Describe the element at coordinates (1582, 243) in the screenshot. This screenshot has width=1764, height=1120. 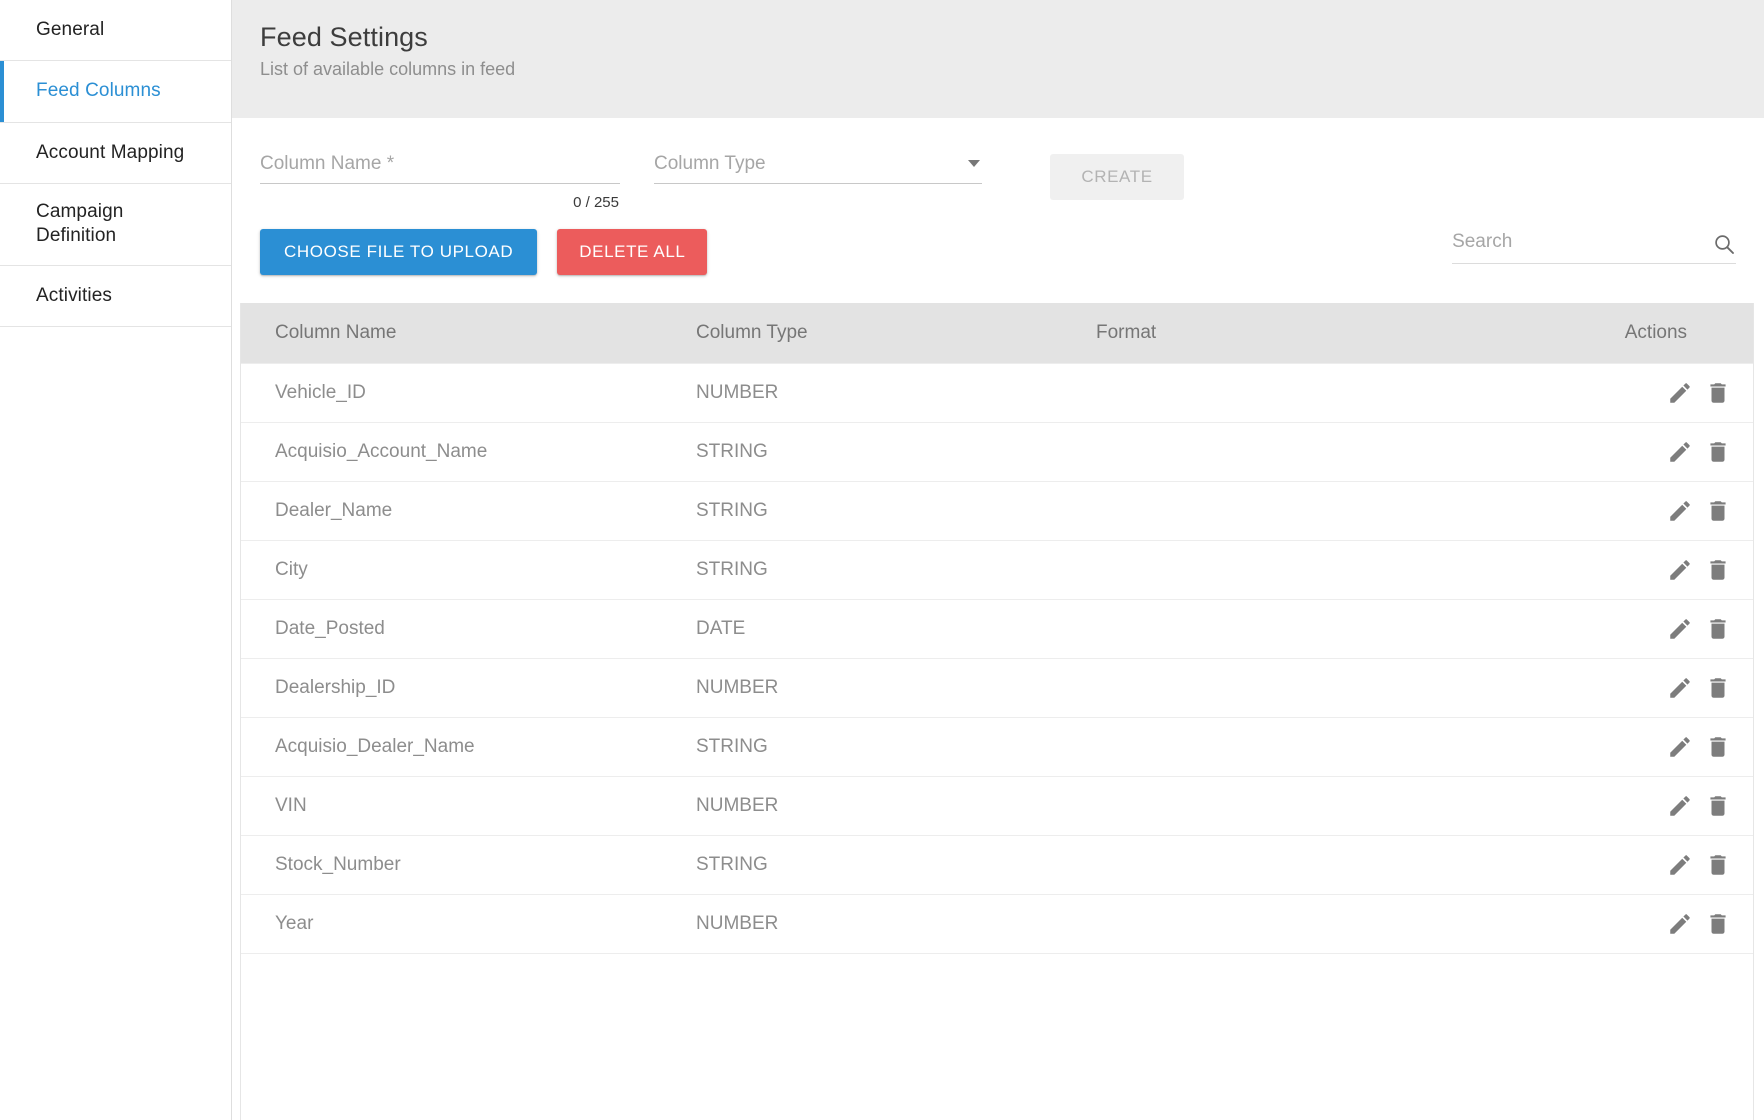
I see `search-input` at that location.